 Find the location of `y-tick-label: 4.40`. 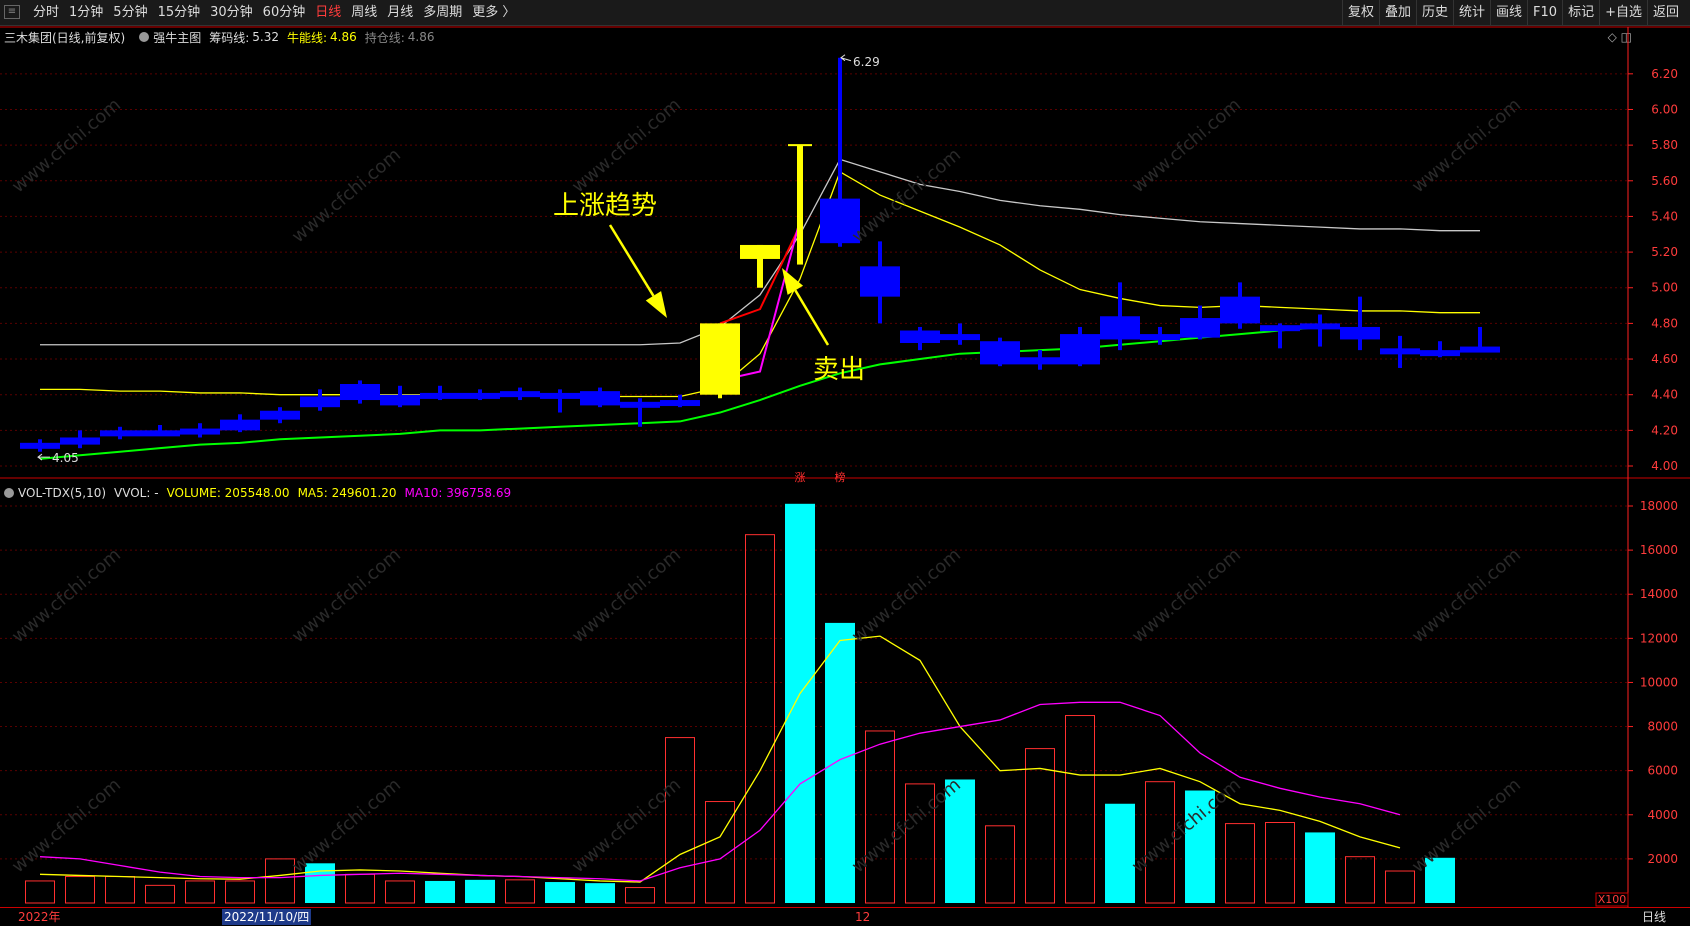

y-tick-label: 4.40 is located at coordinates (1664, 395).